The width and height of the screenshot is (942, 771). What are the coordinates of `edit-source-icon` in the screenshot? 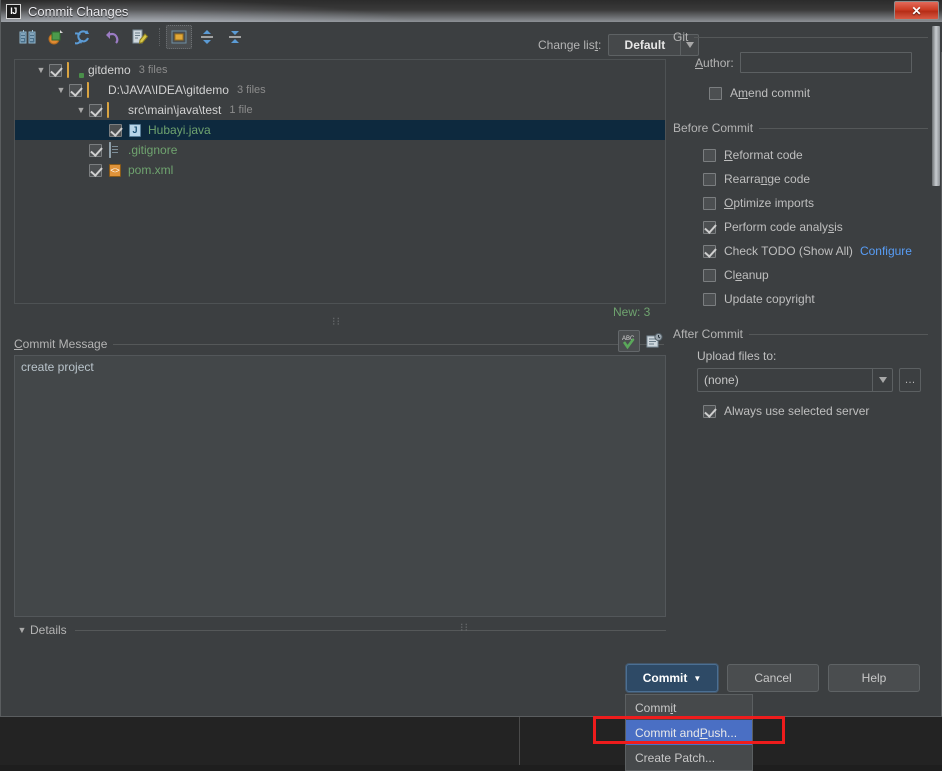 It's located at (140, 37).